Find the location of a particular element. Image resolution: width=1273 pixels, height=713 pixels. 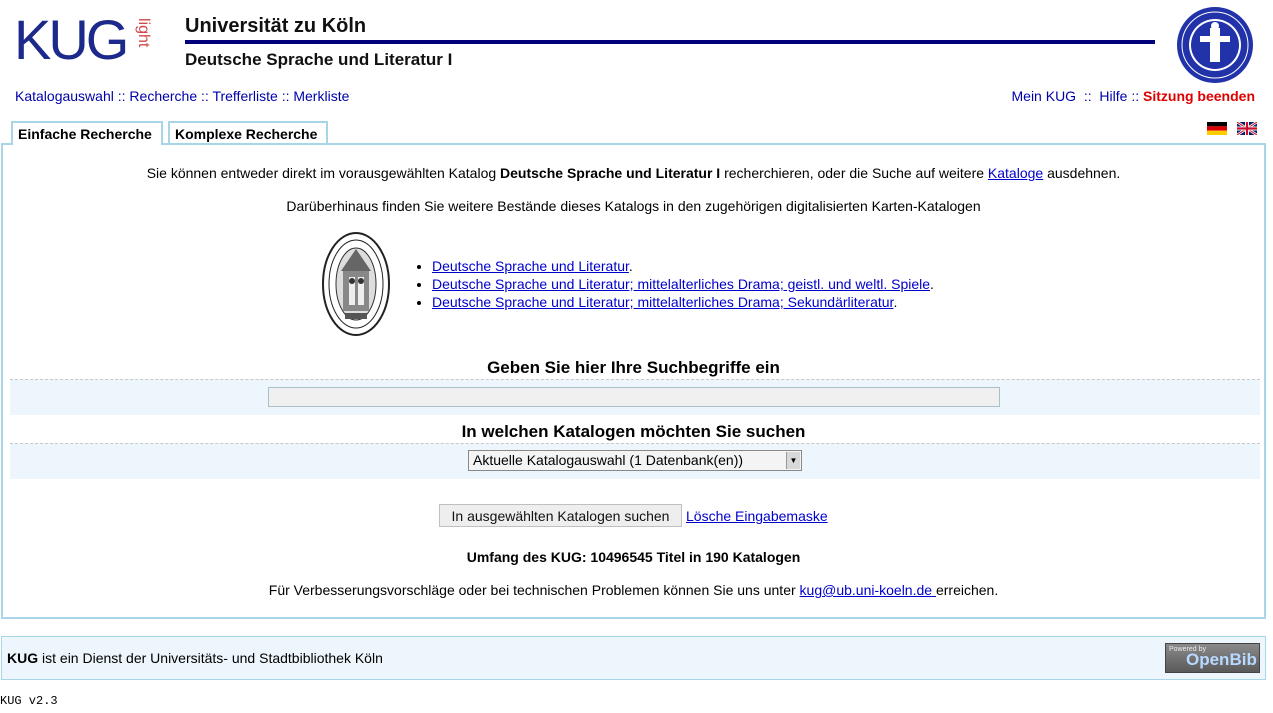

search-input-row is located at coordinates (635, 397).